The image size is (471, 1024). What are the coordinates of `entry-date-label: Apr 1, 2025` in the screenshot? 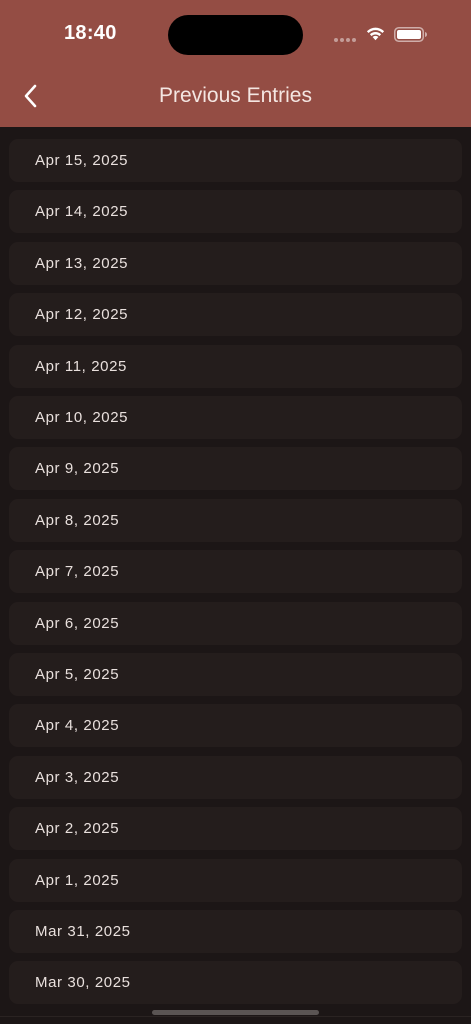 It's located at (77, 880).